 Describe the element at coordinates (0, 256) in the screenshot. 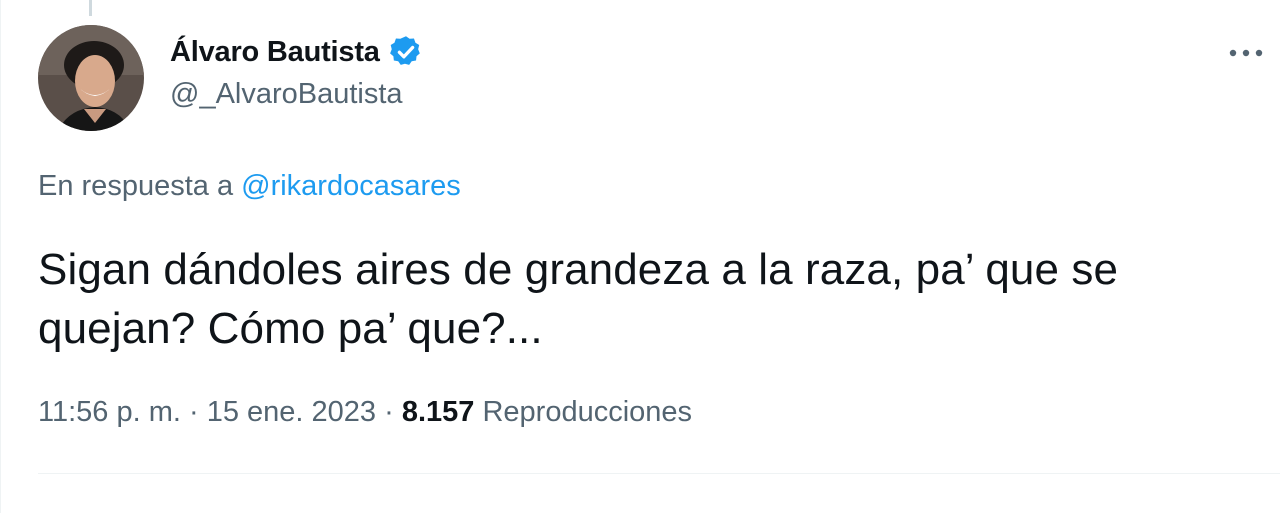

I see `left-border` at that location.